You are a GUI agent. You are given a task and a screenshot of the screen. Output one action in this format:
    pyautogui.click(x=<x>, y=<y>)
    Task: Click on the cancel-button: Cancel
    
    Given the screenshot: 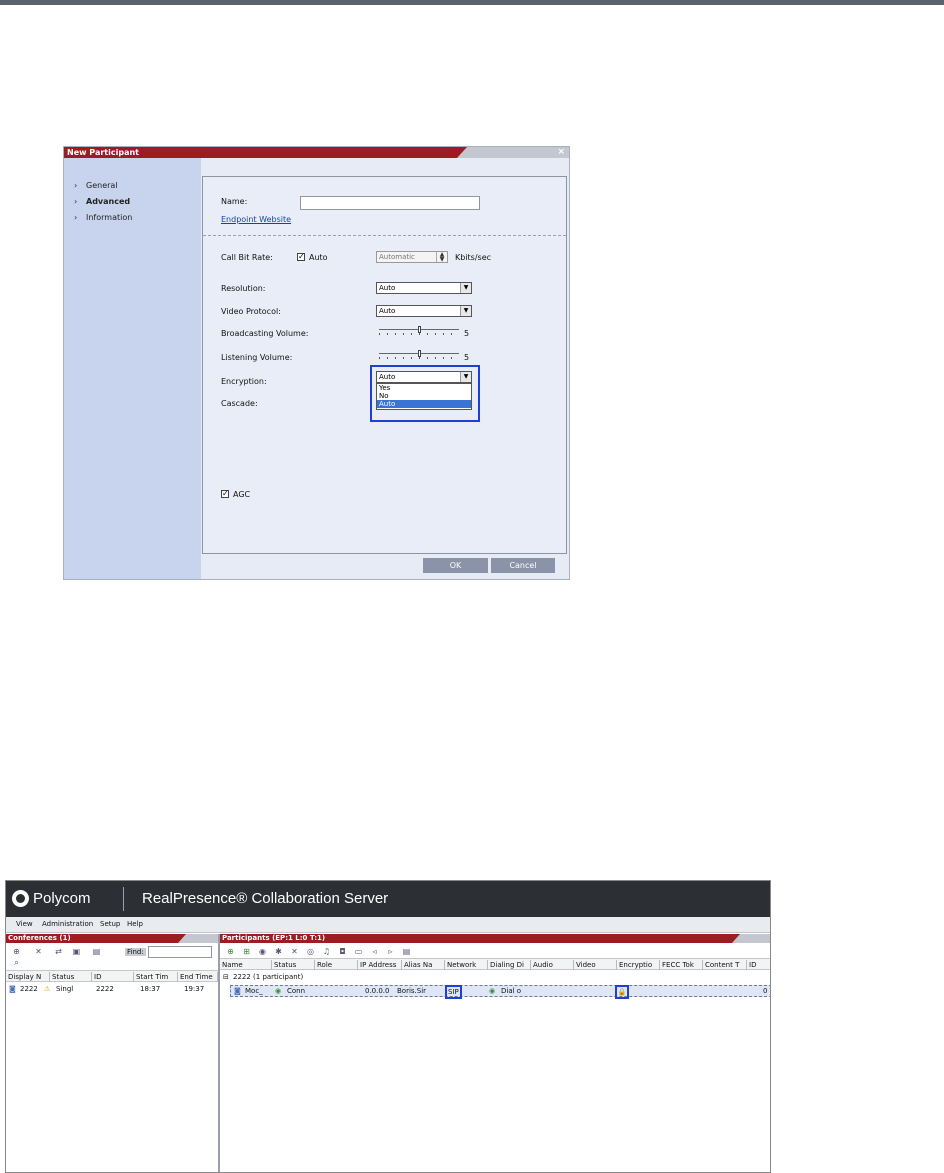 What is the action you would take?
    pyautogui.click(x=523, y=565)
    